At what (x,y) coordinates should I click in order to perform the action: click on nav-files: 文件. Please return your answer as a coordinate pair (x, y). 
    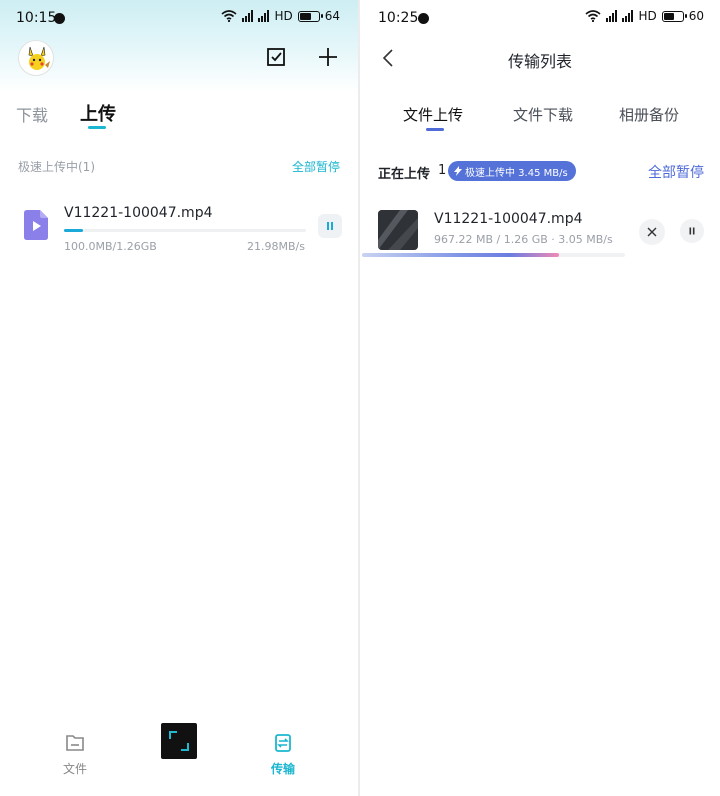
    Looking at the image, I should click on (75, 755).